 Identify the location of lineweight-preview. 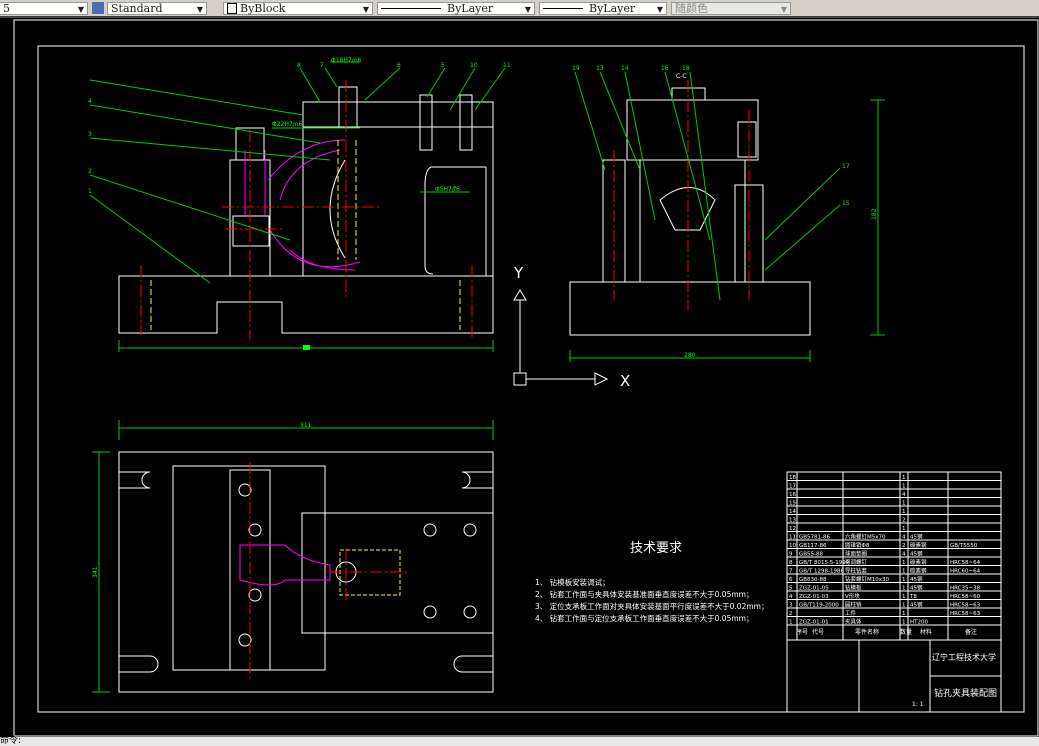
(563, 8).